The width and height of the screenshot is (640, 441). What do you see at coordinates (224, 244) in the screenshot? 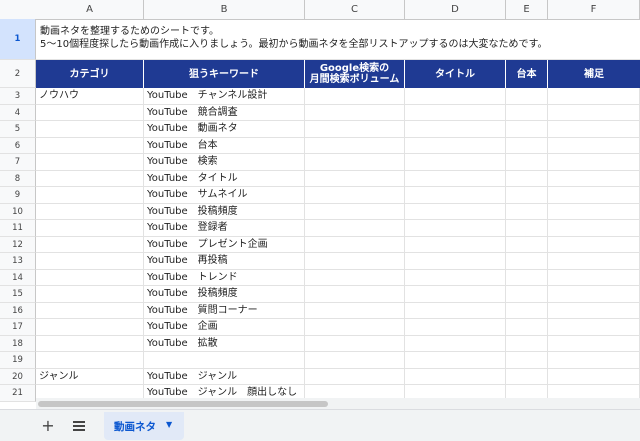
I see `keyword-cell: YouTube プレゼント企画` at bounding box center [224, 244].